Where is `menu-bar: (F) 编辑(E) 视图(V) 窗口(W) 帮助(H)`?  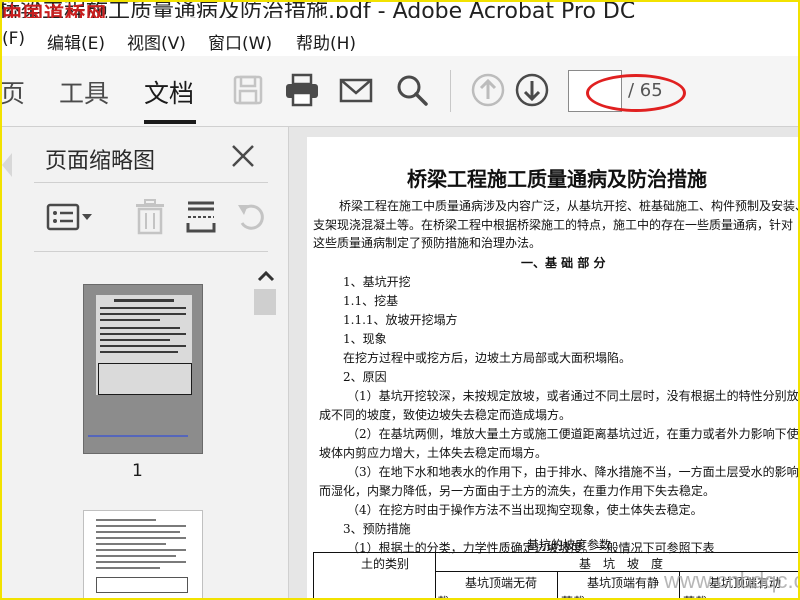 menu-bar: (F) 编辑(E) 视图(V) 窗口(W) 帮助(H) is located at coordinates (400, 39).